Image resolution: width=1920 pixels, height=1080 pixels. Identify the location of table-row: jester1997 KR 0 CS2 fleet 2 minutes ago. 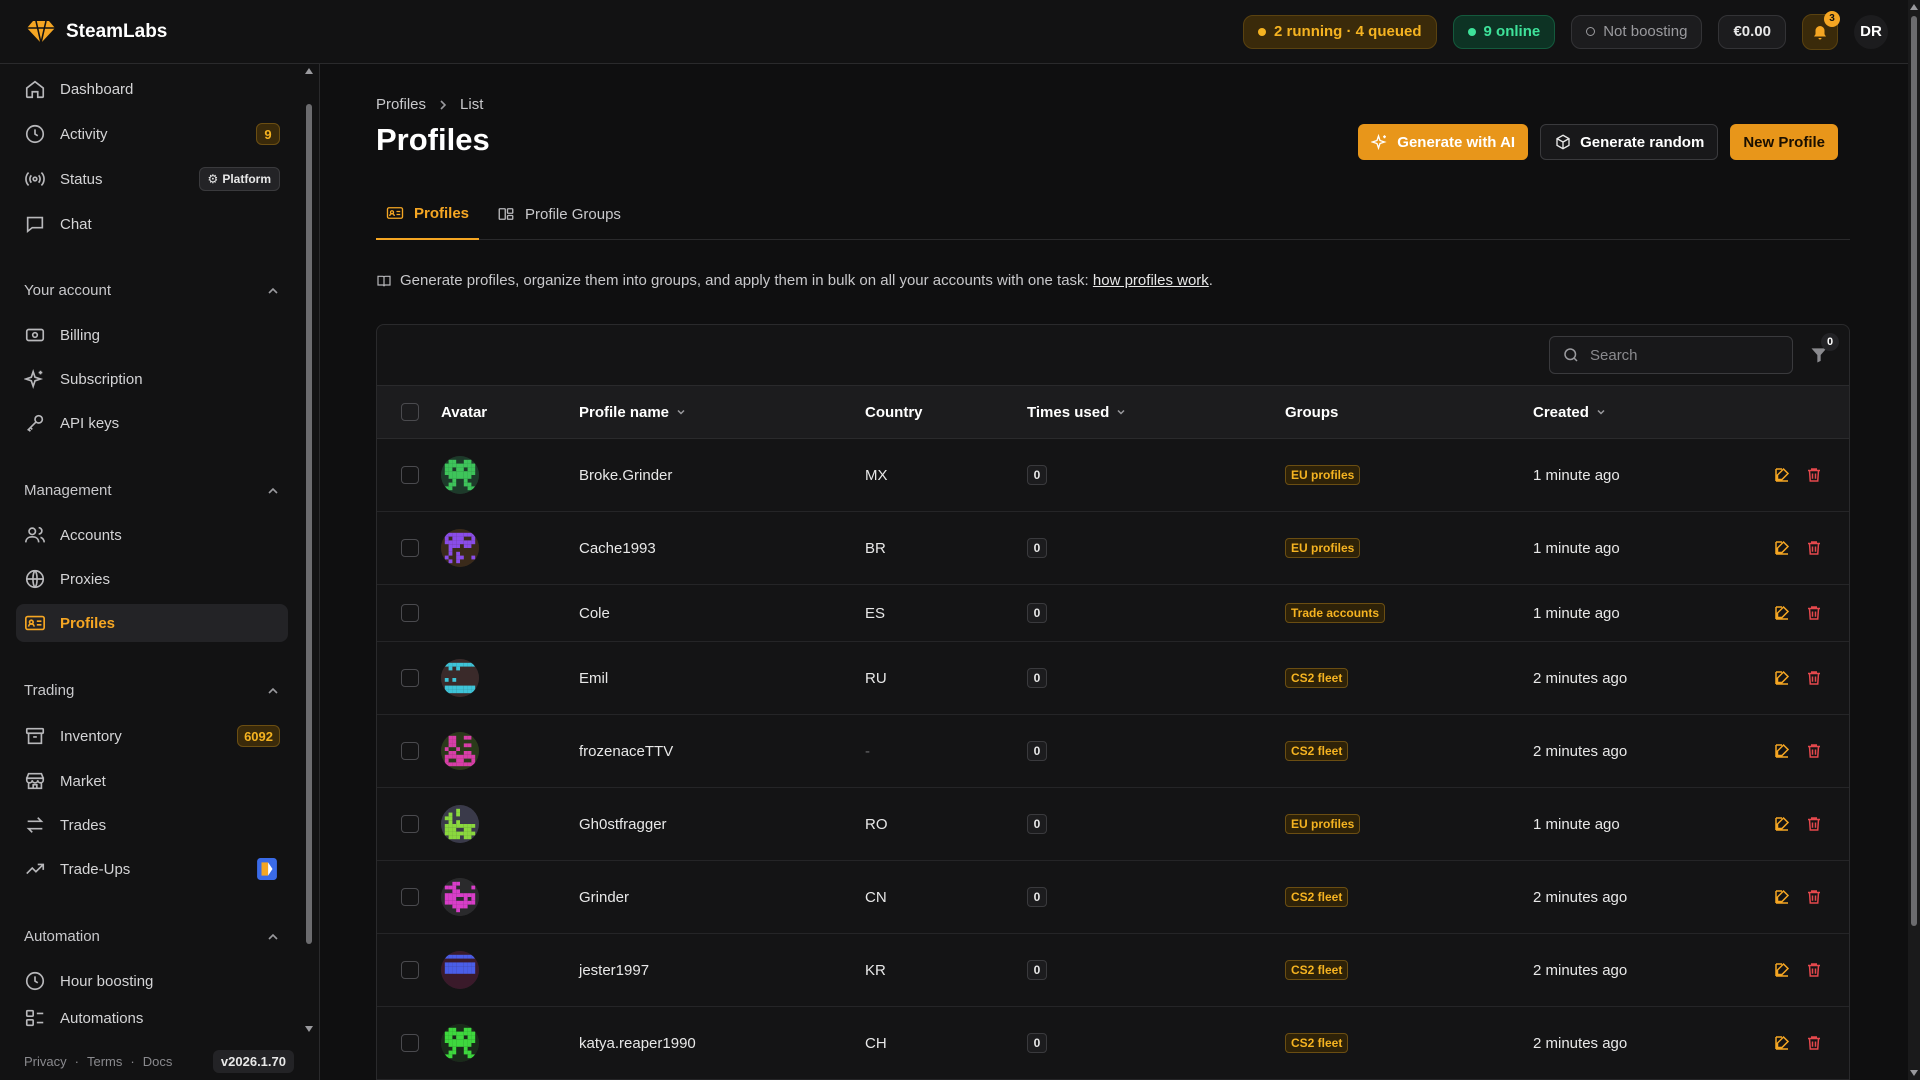
(1113, 970).